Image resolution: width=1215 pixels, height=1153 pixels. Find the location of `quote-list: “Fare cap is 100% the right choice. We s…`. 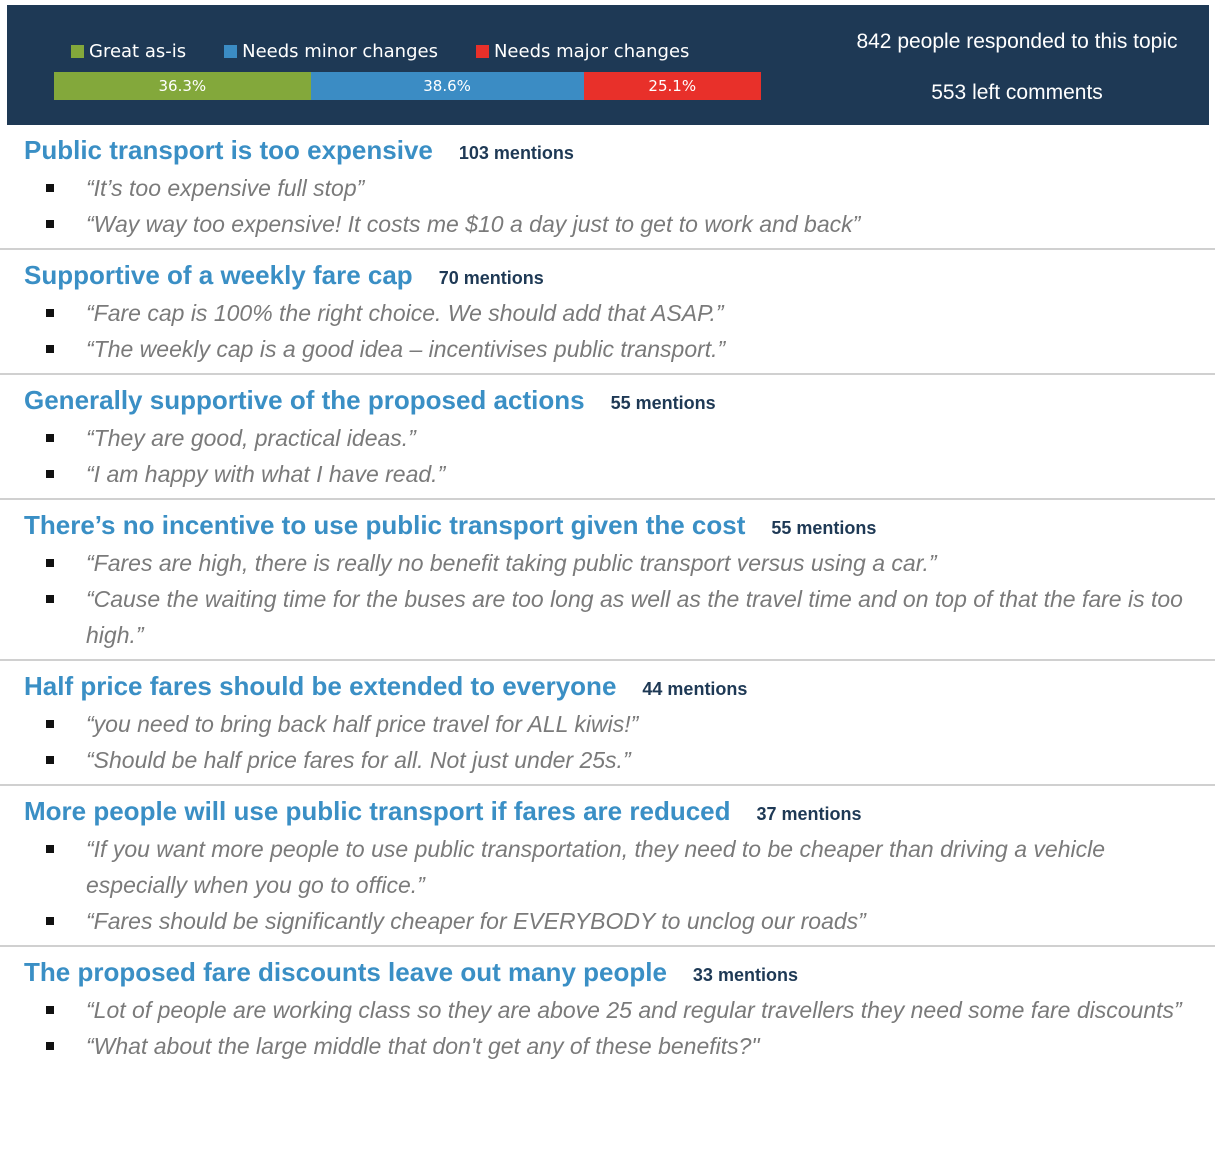

quote-list: “Fare cap is 100% the right choice. We s… is located at coordinates (607, 331).